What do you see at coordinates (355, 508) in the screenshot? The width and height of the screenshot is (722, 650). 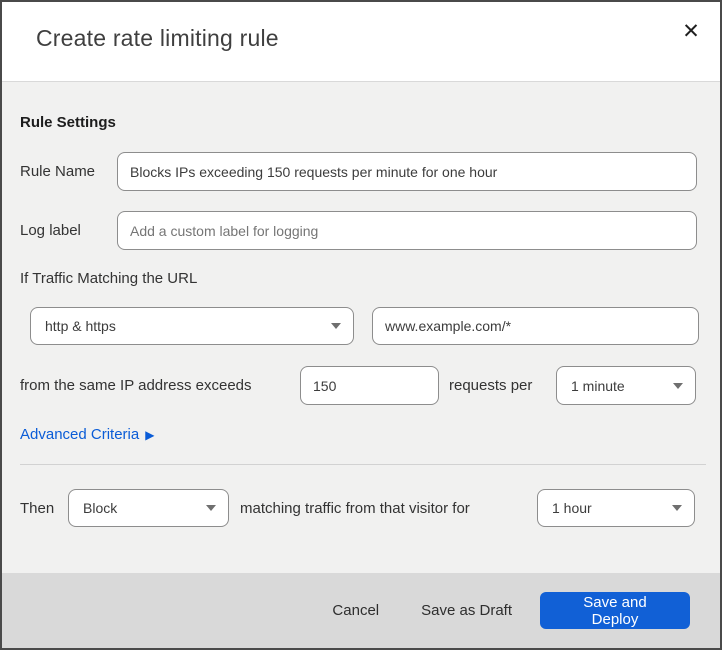 I see `action-middle-text: matching traffic from that visitor for` at bounding box center [355, 508].